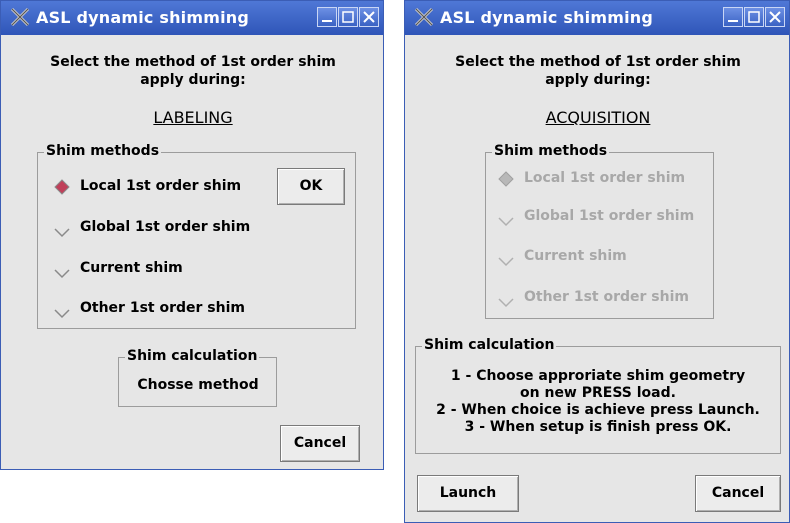 This screenshot has height=523, width=790. What do you see at coordinates (193, 117) in the screenshot?
I see `phase-heading: LABELING` at bounding box center [193, 117].